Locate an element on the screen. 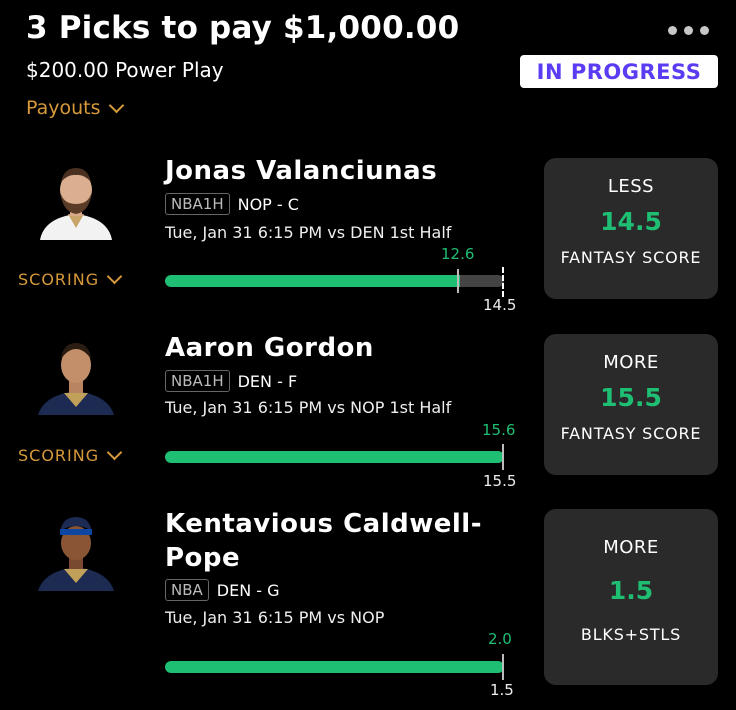 The height and width of the screenshot is (710, 736). pick-direction: LESS is located at coordinates (631, 186).